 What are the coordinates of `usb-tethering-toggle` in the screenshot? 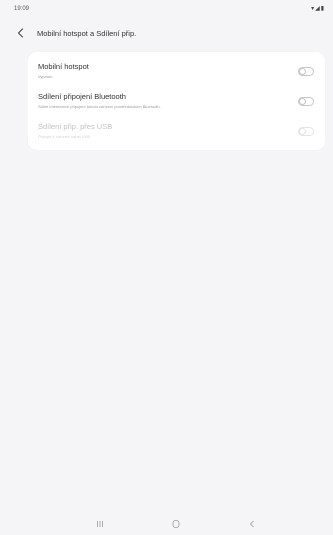 It's located at (306, 131).